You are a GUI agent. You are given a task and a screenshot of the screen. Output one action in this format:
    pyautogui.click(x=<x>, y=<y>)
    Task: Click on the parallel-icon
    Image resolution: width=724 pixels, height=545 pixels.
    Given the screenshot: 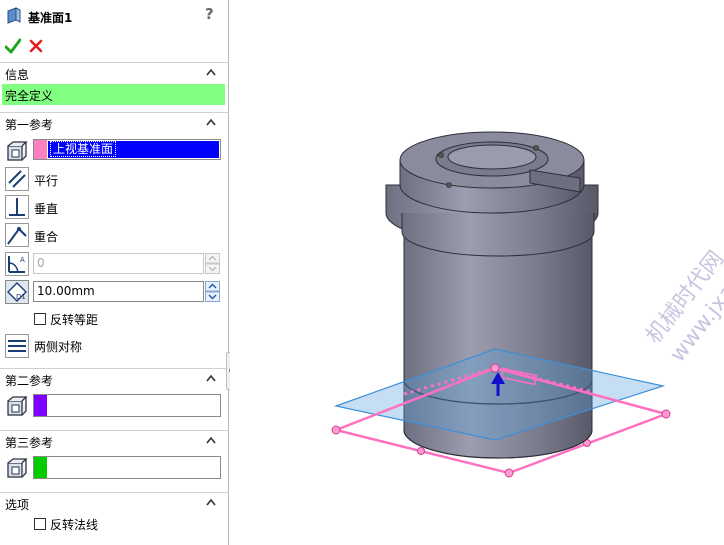 What is the action you would take?
    pyautogui.click(x=17, y=179)
    